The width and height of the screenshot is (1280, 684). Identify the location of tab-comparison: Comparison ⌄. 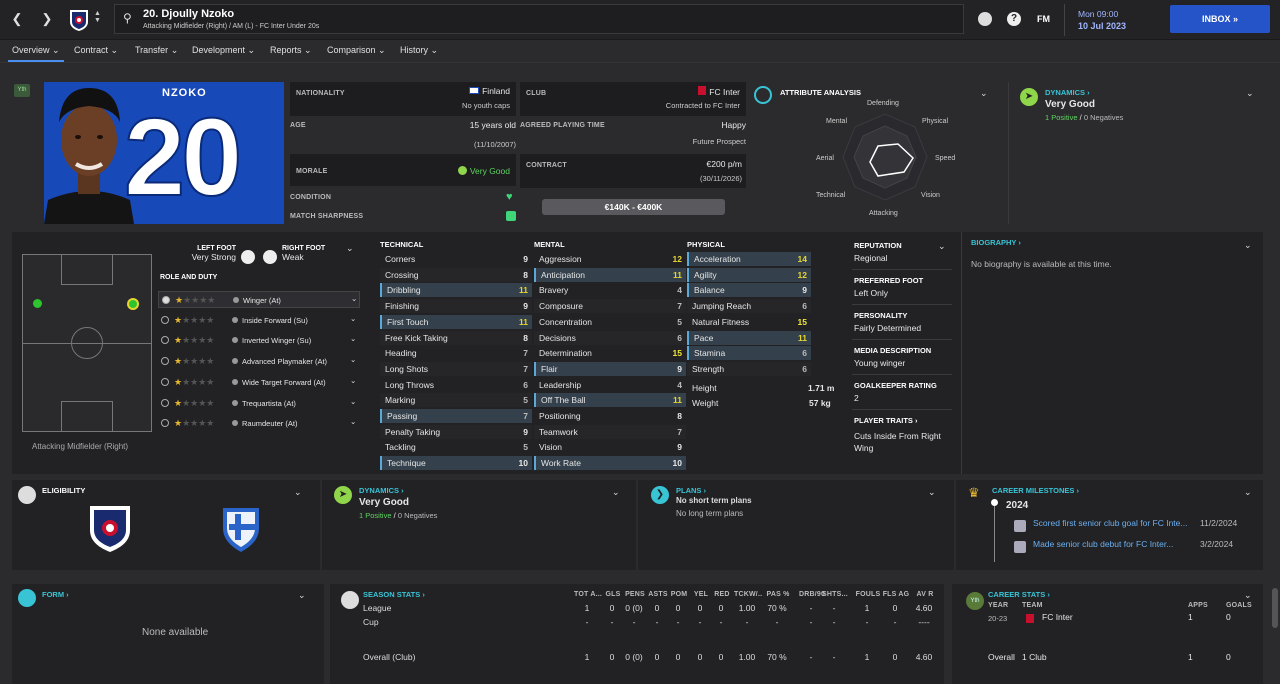
(356, 50).